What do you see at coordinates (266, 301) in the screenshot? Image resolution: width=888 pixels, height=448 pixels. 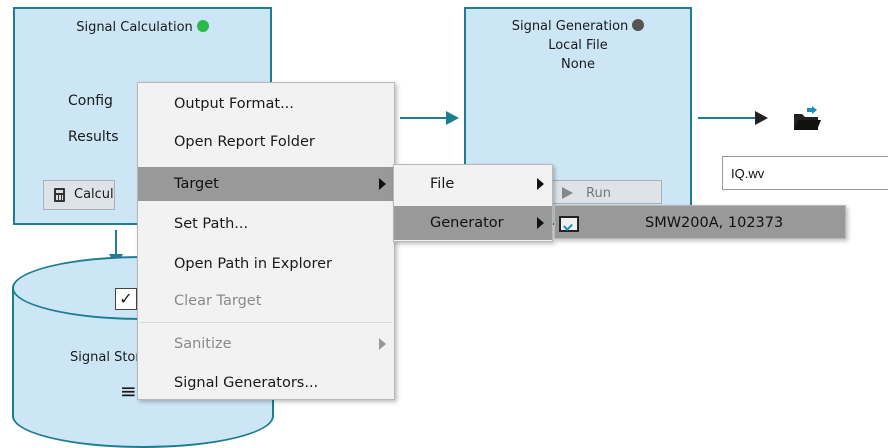 I see `menu-item-clear-target: Clear Target` at bounding box center [266, 301].